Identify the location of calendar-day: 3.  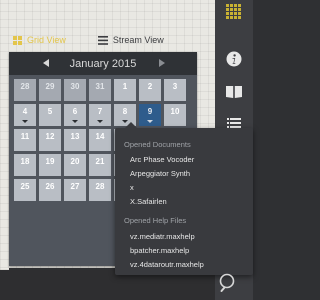
(175, 90).